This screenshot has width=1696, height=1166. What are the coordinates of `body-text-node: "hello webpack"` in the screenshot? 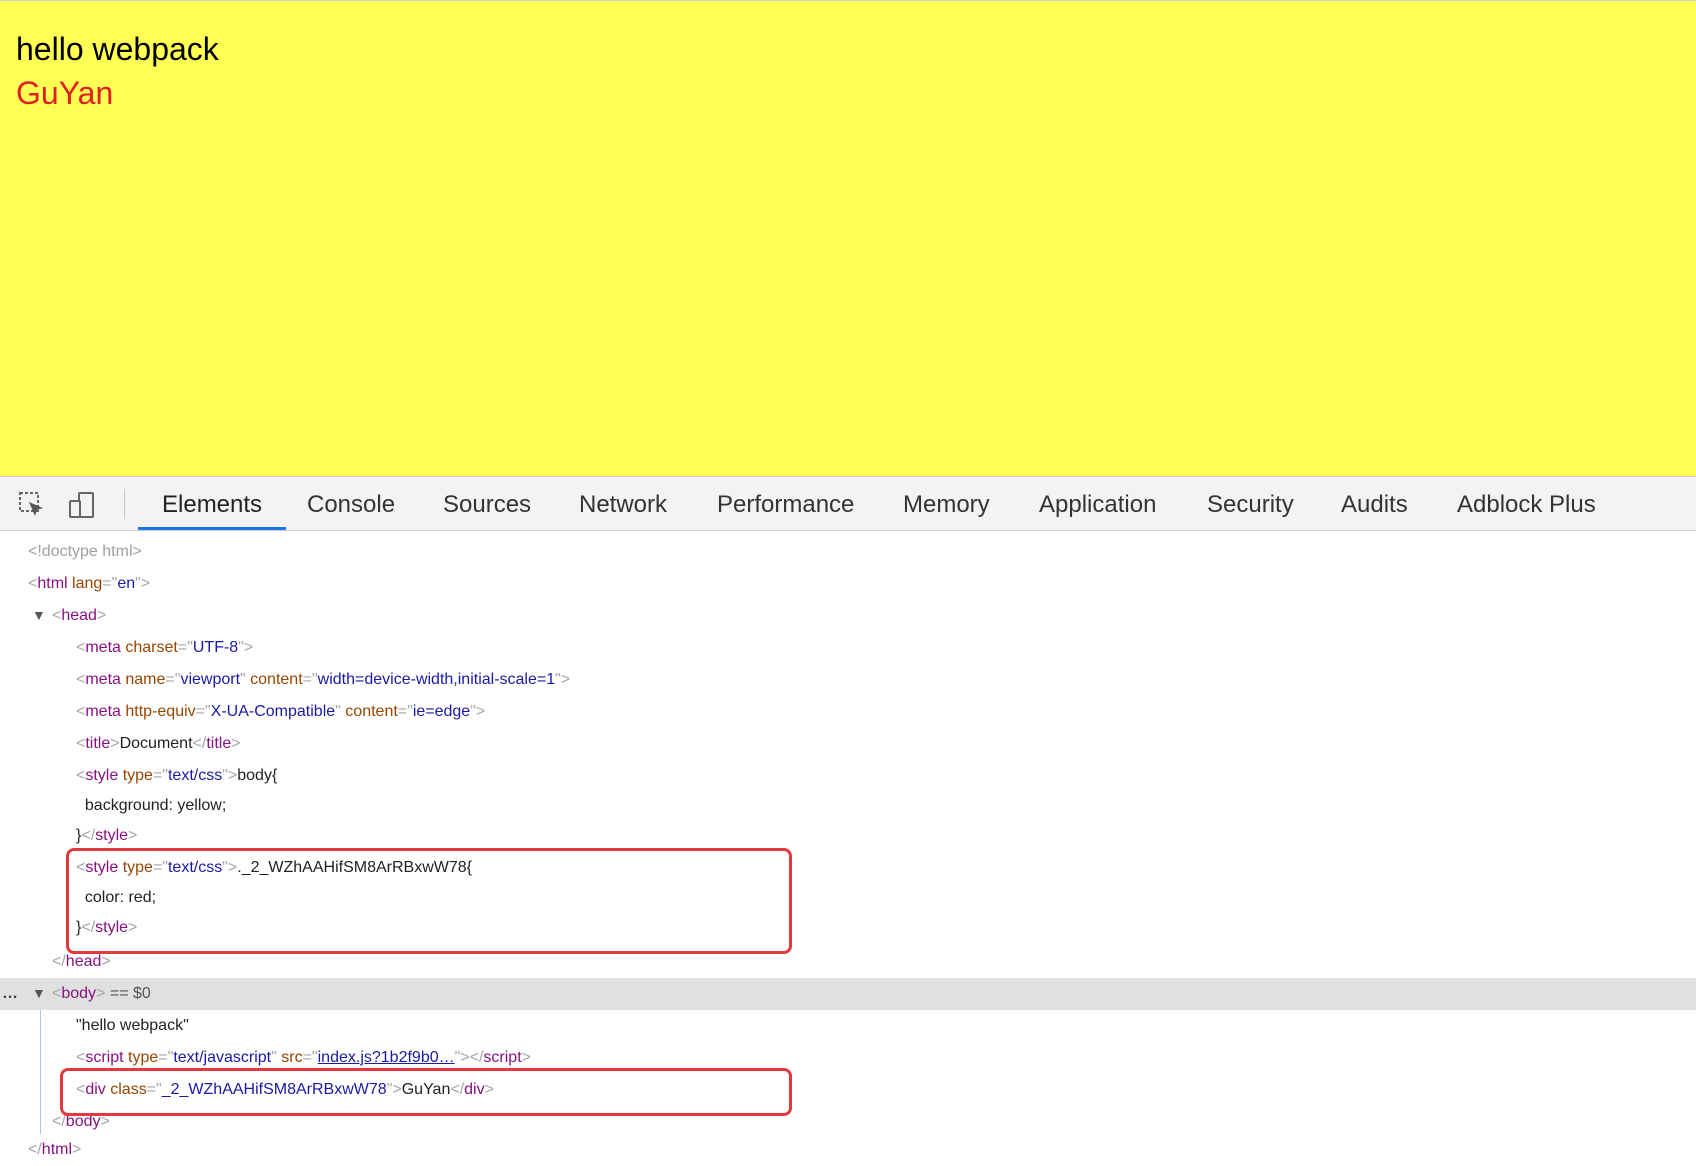 It's located at (132, 1026).